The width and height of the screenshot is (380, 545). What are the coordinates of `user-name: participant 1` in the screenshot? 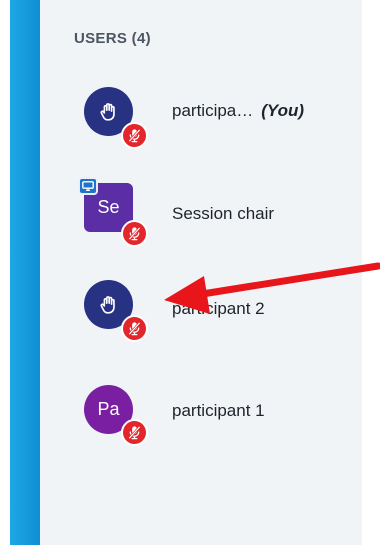 It's located at (218, 410).